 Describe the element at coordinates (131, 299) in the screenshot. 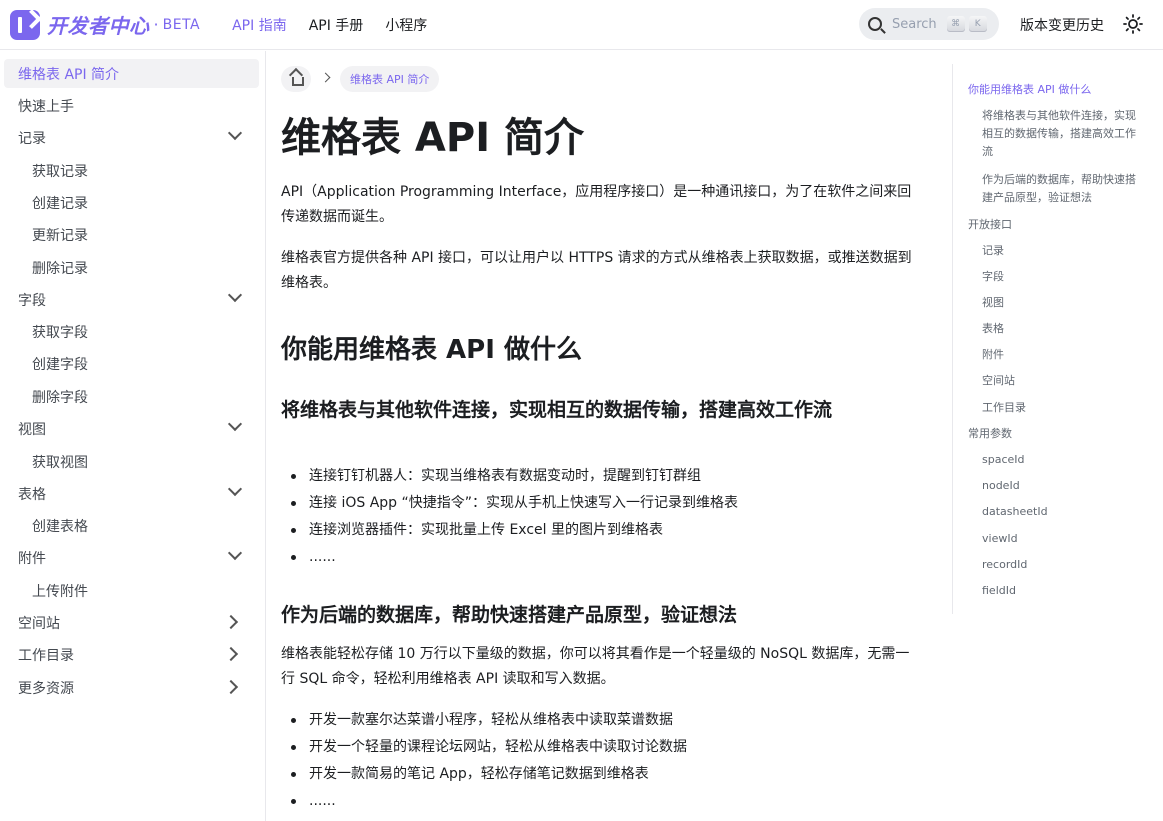

I see `sidebar-item-fields: 字段` at that location.